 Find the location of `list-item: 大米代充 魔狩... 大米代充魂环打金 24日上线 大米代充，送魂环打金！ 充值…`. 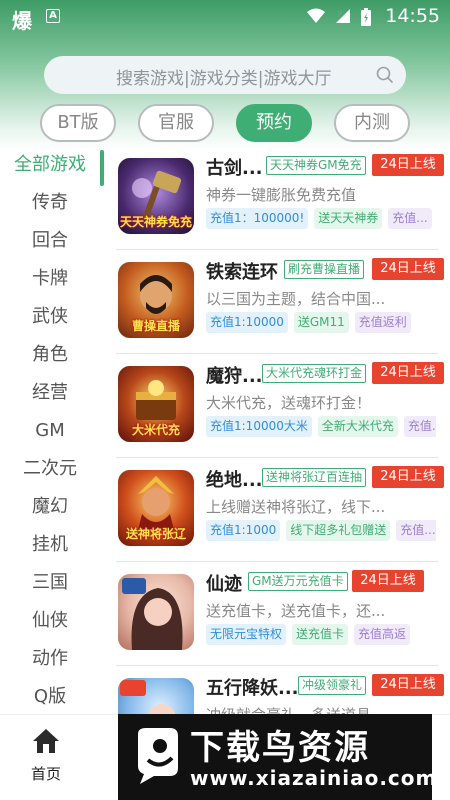

list-item: 大米代充 魔狩... 大米代充魂环打金 24日上线 大米代充，送魂环打金！ 充值… is located at coordinates (279, 406).